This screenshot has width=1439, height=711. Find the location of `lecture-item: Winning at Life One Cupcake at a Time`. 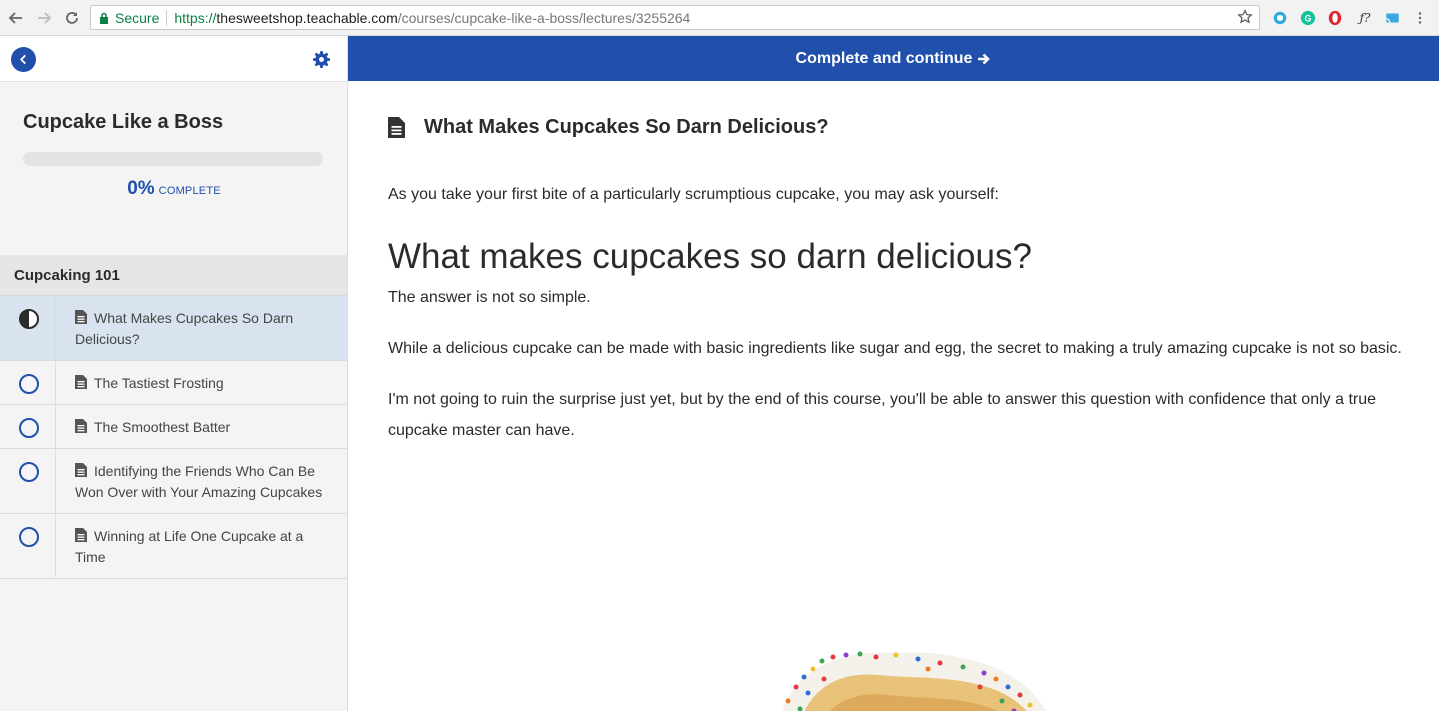

lecture-item: Winning at Life One Cupcake at a Time is located at coordinates (173, 546).